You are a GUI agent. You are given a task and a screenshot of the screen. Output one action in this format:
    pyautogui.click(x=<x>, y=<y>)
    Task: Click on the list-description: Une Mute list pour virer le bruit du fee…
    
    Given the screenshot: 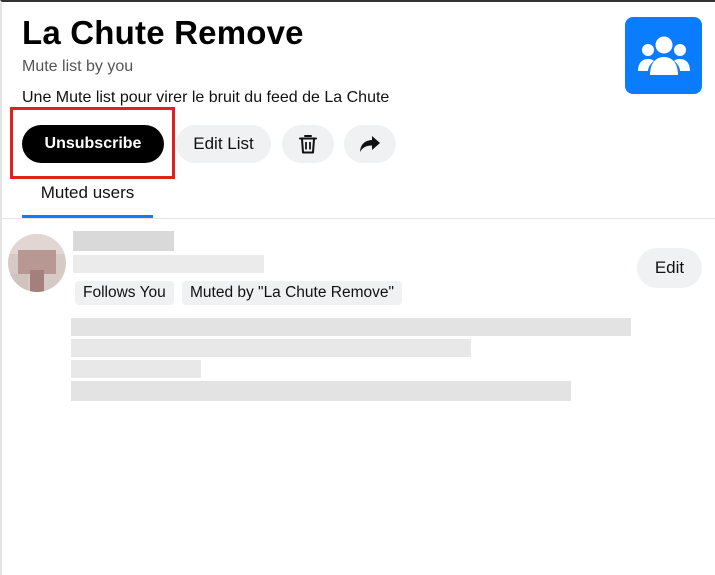 What is the action you would take?
    pyautogui.click(x=206, y=97)
    